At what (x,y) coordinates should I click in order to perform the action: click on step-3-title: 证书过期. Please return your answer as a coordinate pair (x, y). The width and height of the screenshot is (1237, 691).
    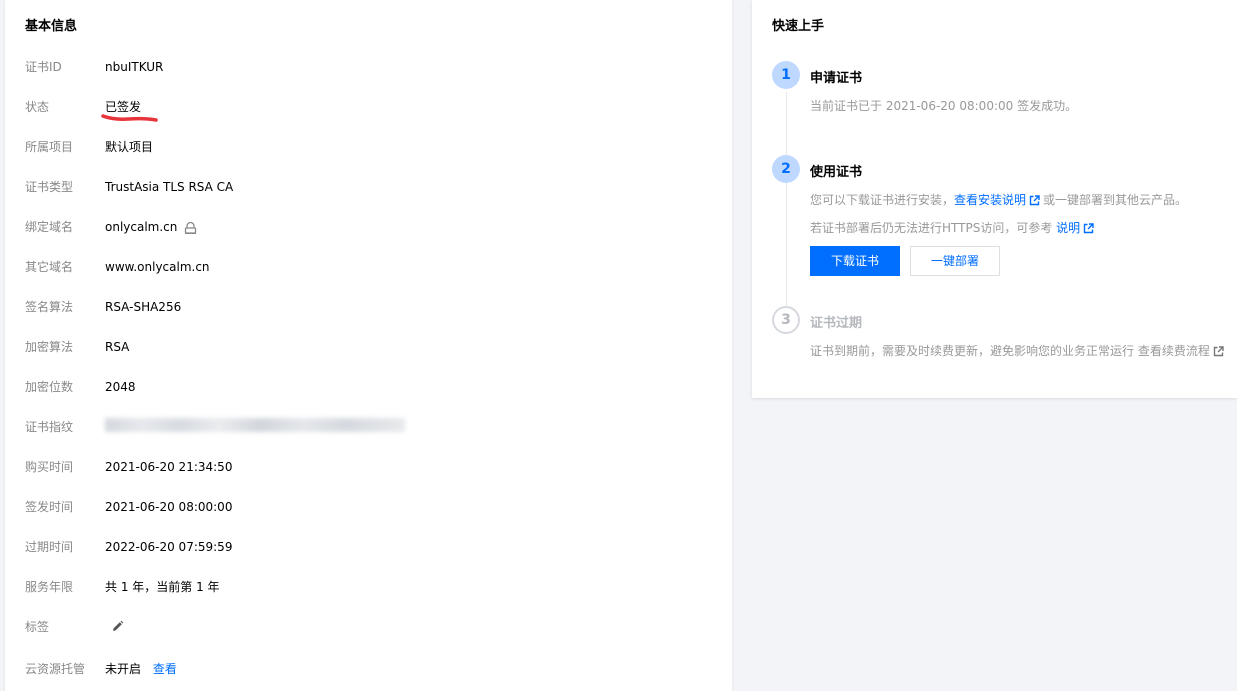
    Looking at the image, I should click on (836, 323).